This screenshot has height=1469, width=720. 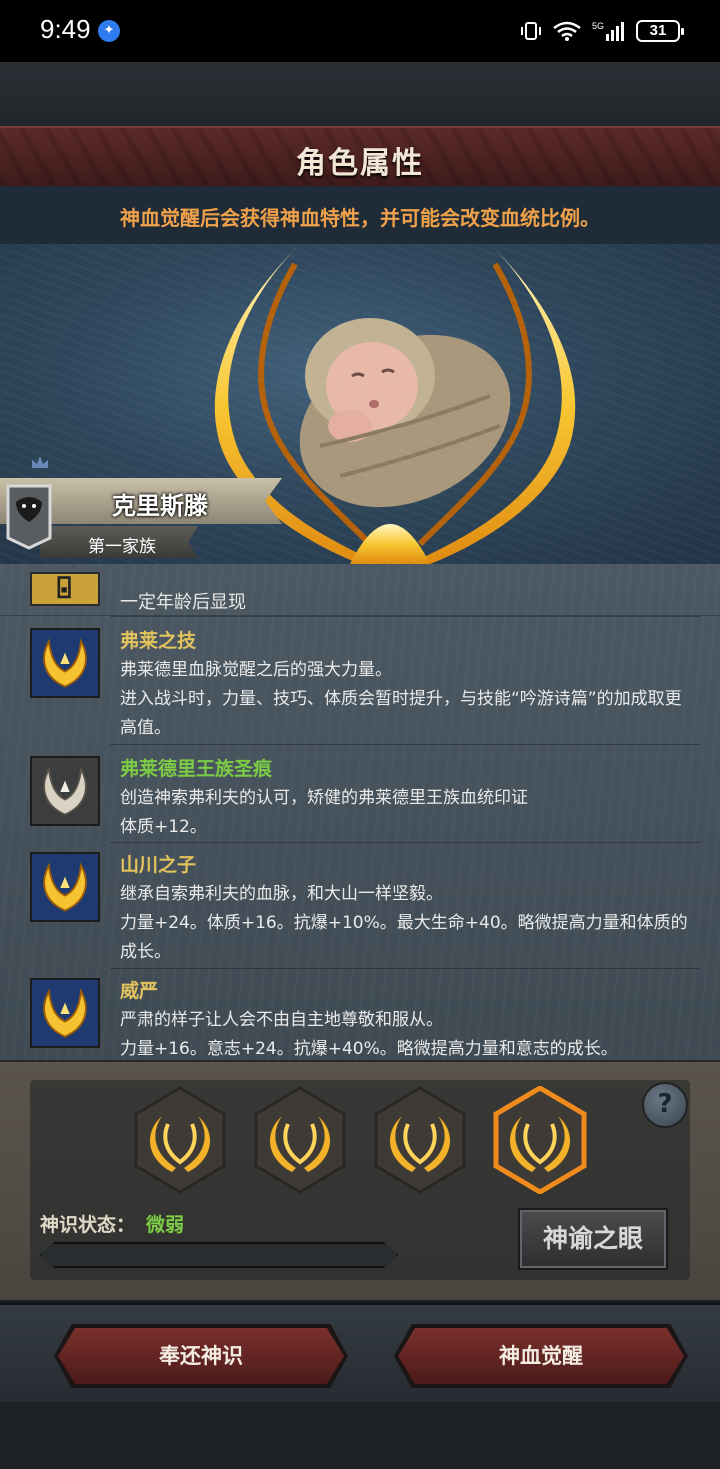 I want to click on swaddled-baby-illustration, so click(x=405, y=413).